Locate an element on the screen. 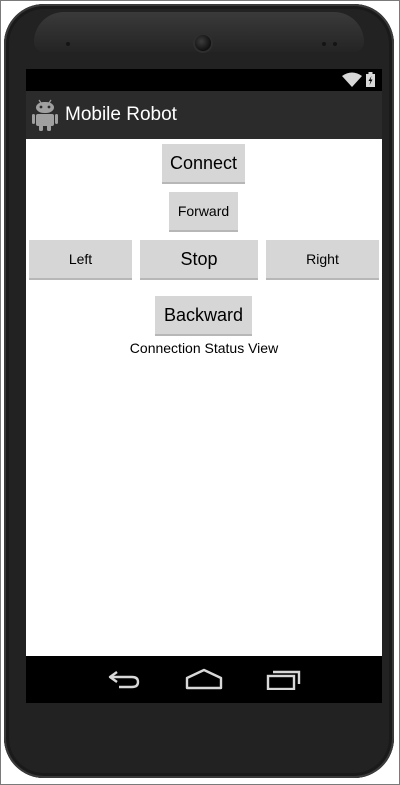 This screenshot has height=785, width=400. connect-button: Connect is located at coordinates (203, 164).